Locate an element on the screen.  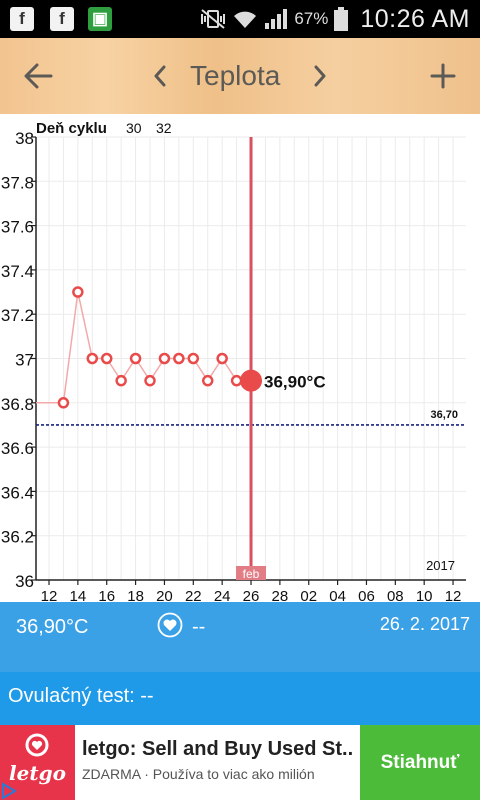
x-tick-label: 24 is located at coordinates (222, 595).